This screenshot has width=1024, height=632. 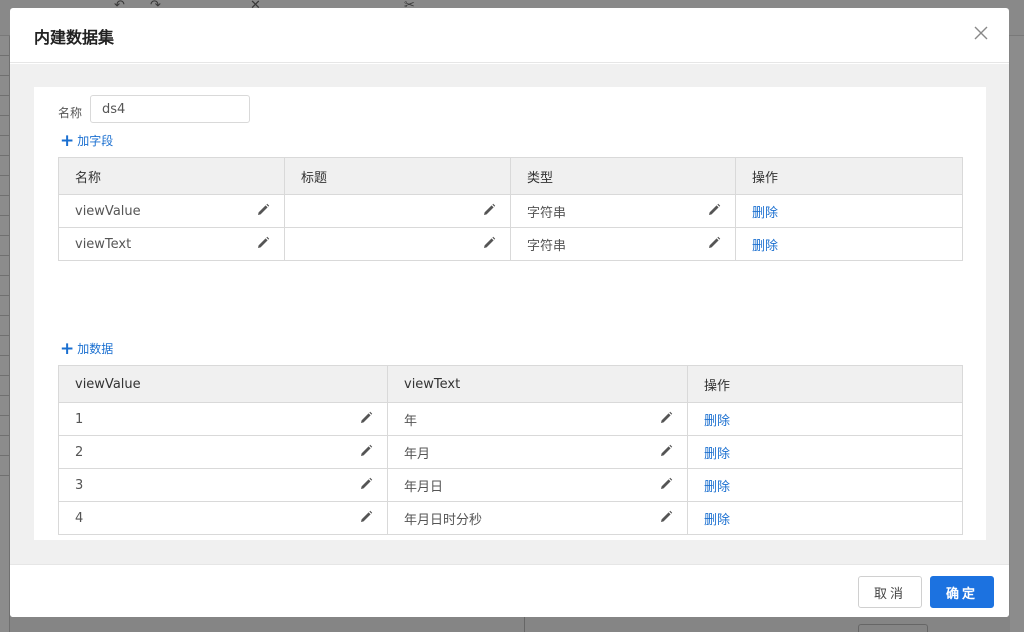 I want to click on view-value: 4, so click(x=79, y=518).